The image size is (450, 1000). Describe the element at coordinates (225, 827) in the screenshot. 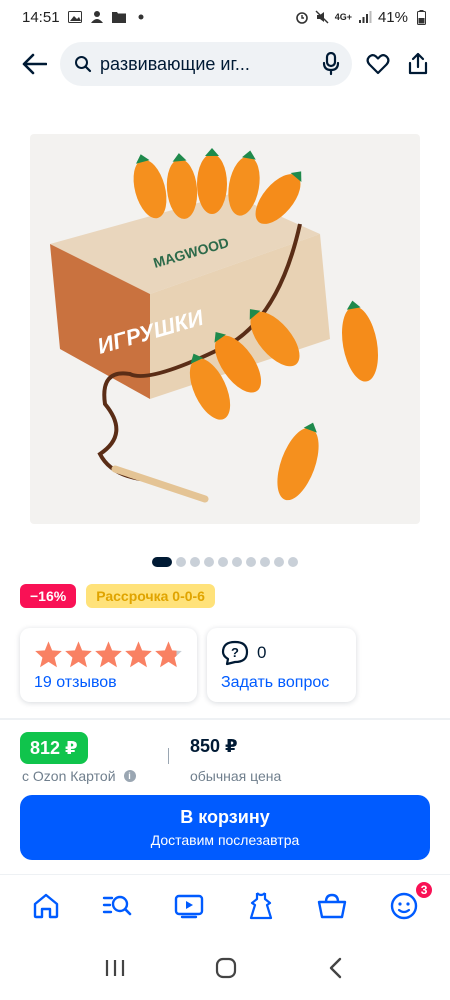

I see `add-to-cart-button: В корзину Доставим послезавтра` at that location.